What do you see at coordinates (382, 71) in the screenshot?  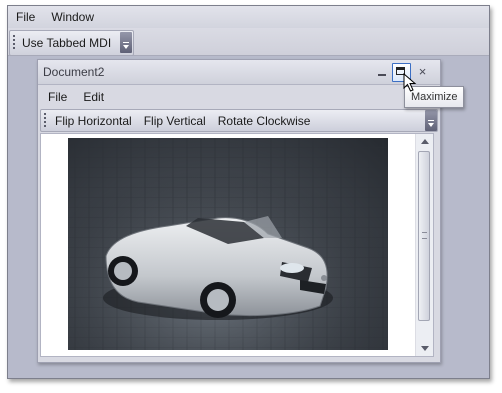 I see `minimize-icon` at bounding box center [382, 71].